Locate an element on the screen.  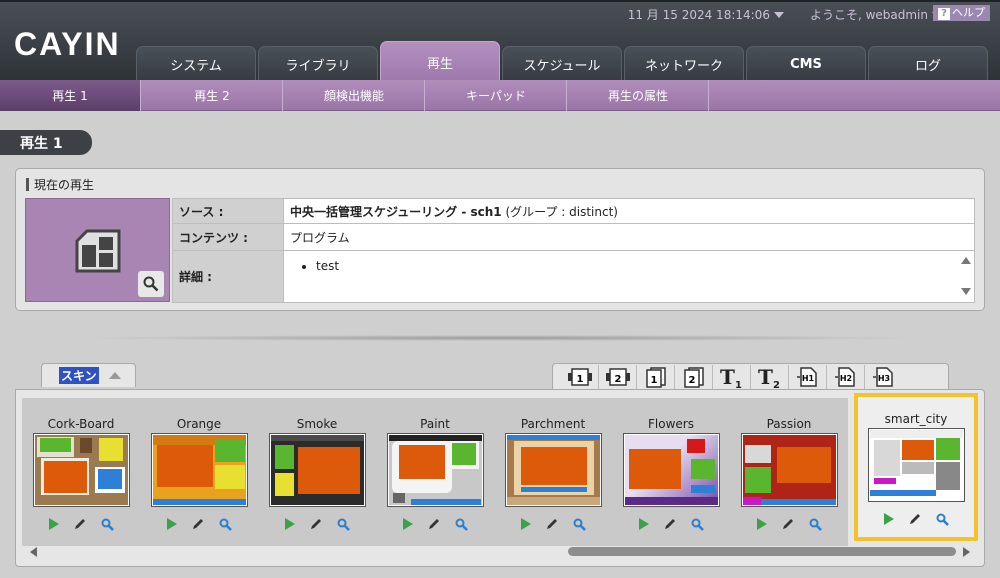
skin-card-cork-board: Cork-Board is located at coordinates (81, 472).